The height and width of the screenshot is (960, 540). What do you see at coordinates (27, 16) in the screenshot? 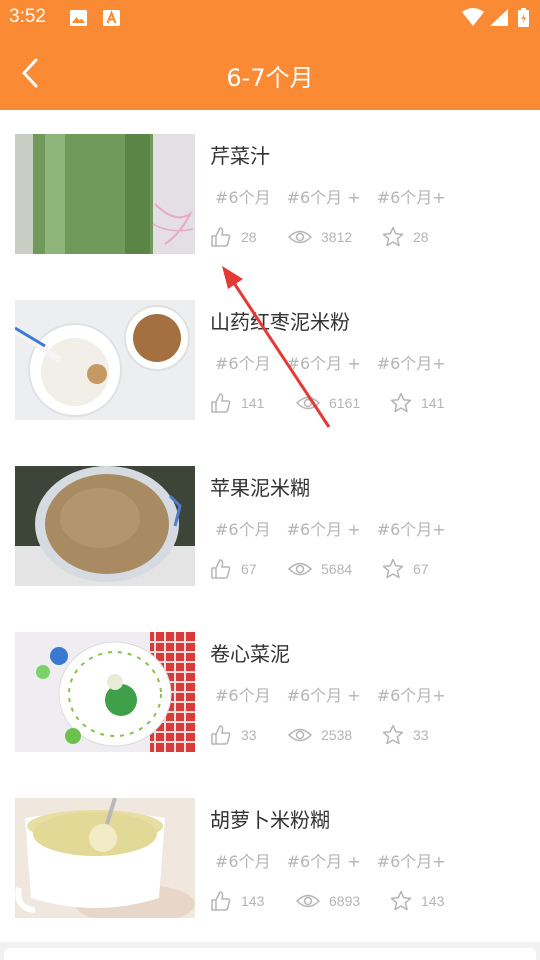
I see `status-time: 3:52` at bounding box center [27, 16].